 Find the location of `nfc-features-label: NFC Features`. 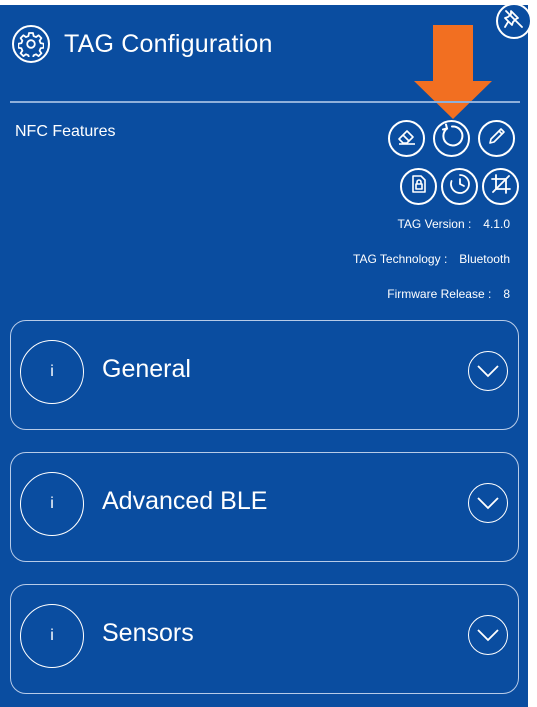

nfc-features-label: NFC Features is located at coordinates (65, 131).